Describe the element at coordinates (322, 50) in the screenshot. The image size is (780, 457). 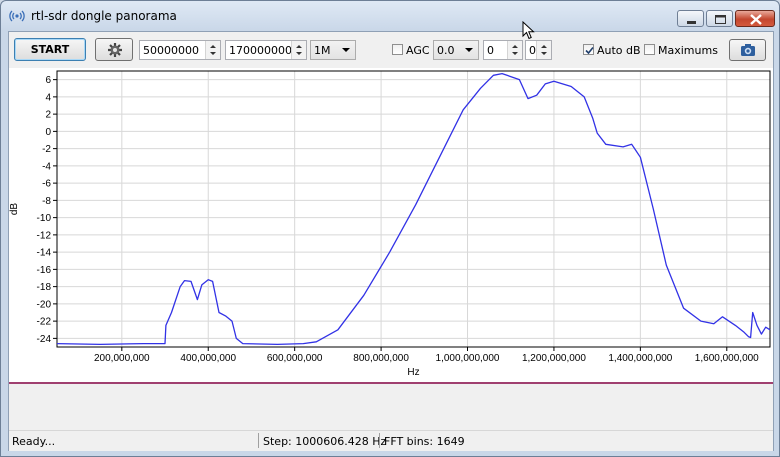
I see `step-select-value: 1M` at that location.